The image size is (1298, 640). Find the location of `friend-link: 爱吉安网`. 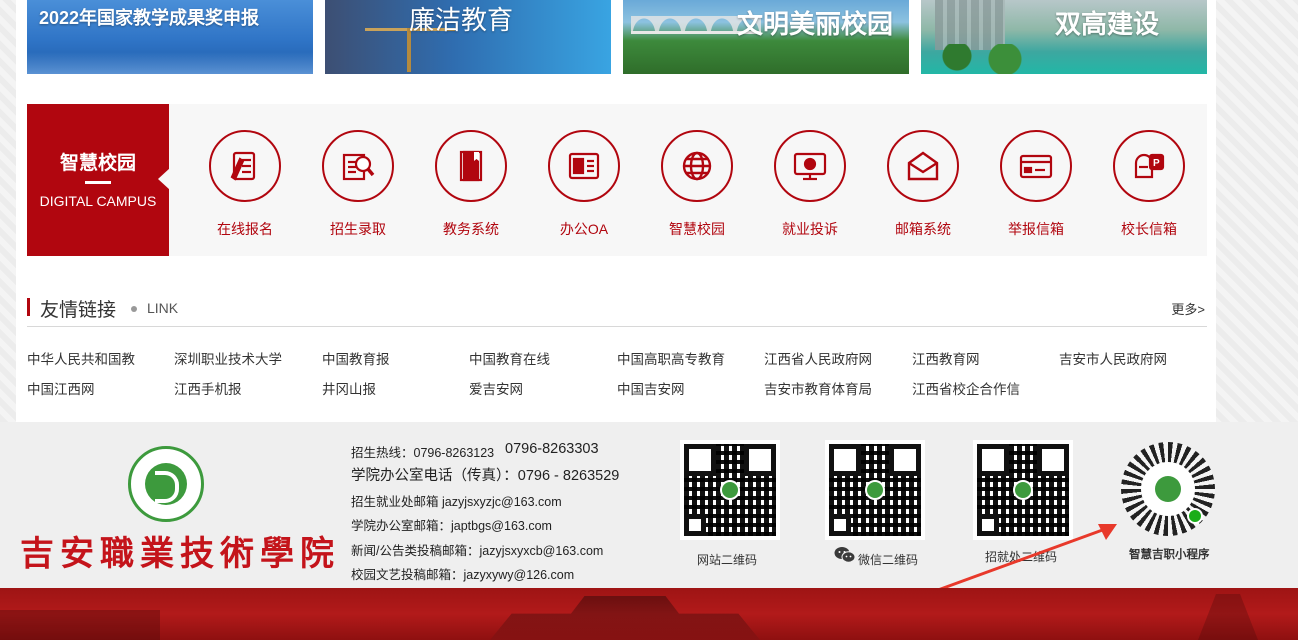

friend-link: 爱吉安网 is located at coordinates (496, 388).